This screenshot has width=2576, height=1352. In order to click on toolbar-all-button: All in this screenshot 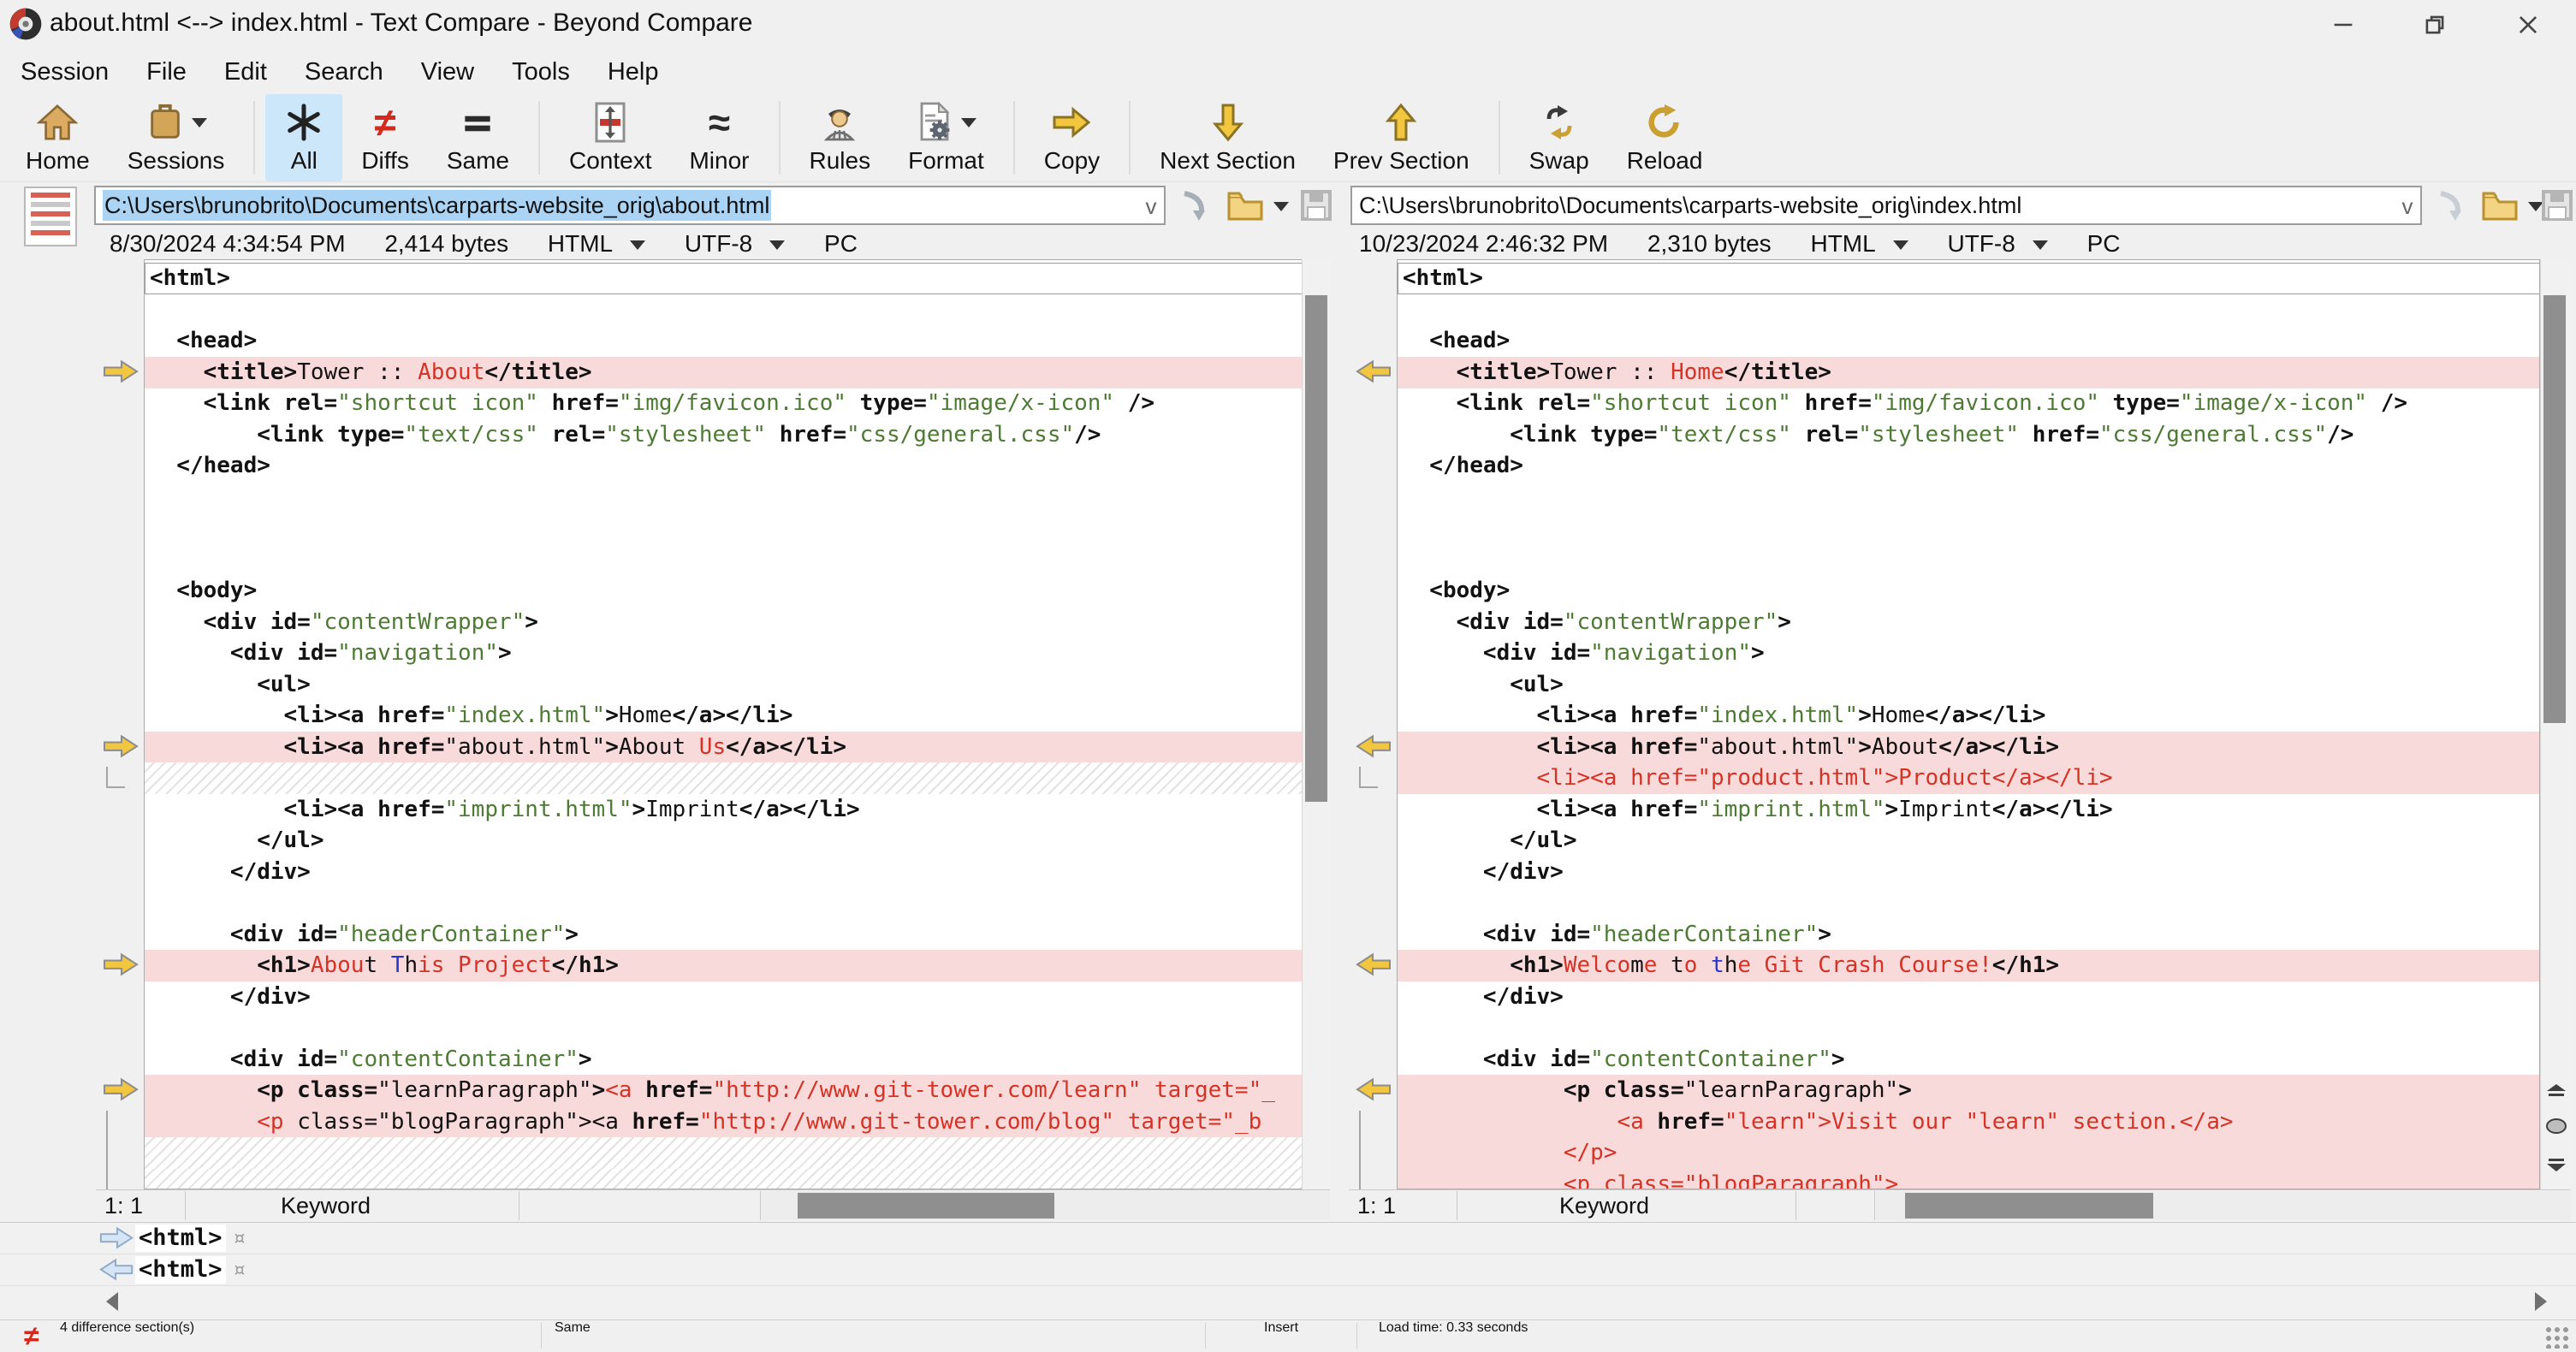, I will do `click(304, 138)`.